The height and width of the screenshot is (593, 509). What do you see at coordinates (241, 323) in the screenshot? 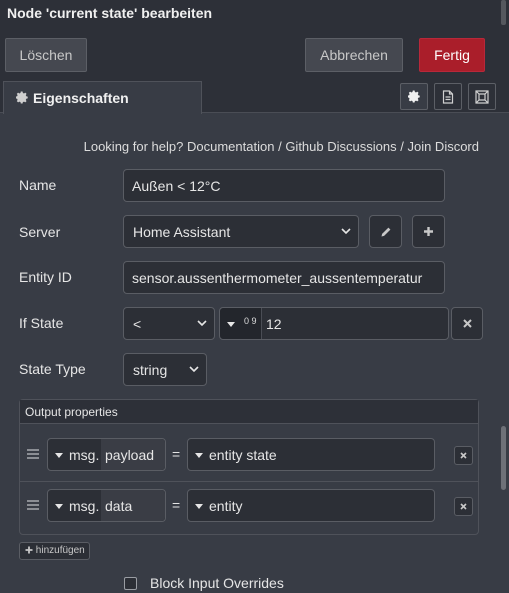
I see `value-type-selector: 0 9` at bounding box center [241, 323].